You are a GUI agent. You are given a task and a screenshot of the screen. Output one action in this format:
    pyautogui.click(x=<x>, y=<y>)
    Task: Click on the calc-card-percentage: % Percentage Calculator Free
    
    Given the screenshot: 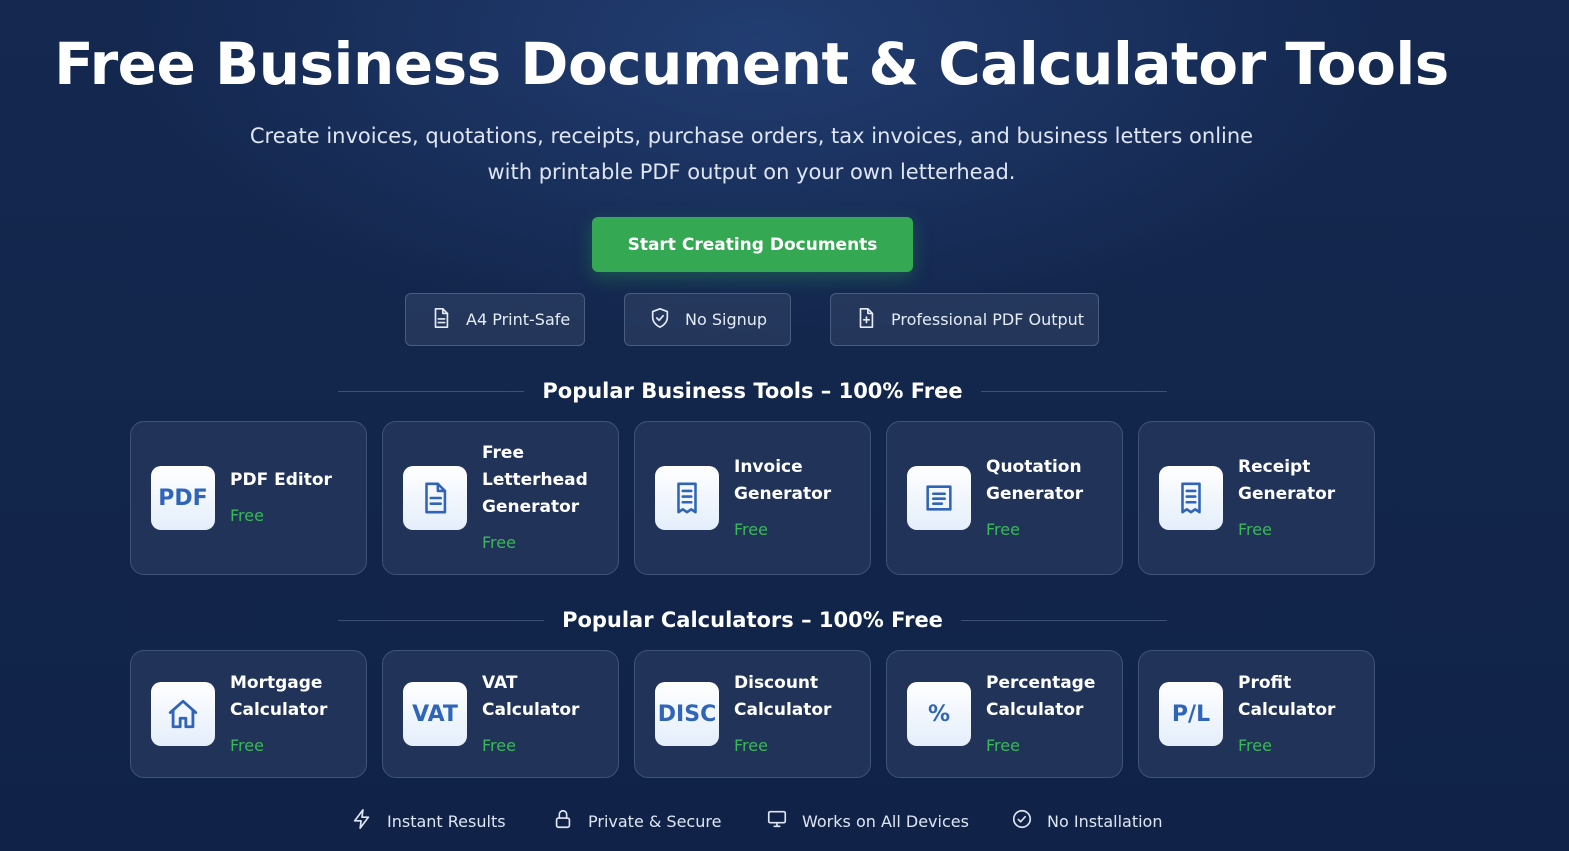 What is the action you would take?
    pyautogui.click(x=1004, y=714)
    